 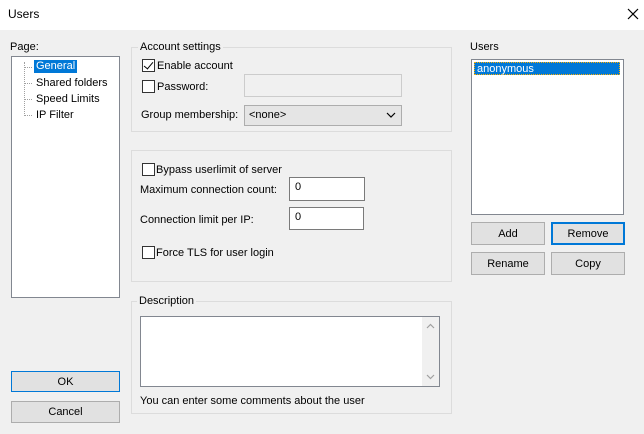 I want to click on window-title: Users, so click(x=24, y=14).